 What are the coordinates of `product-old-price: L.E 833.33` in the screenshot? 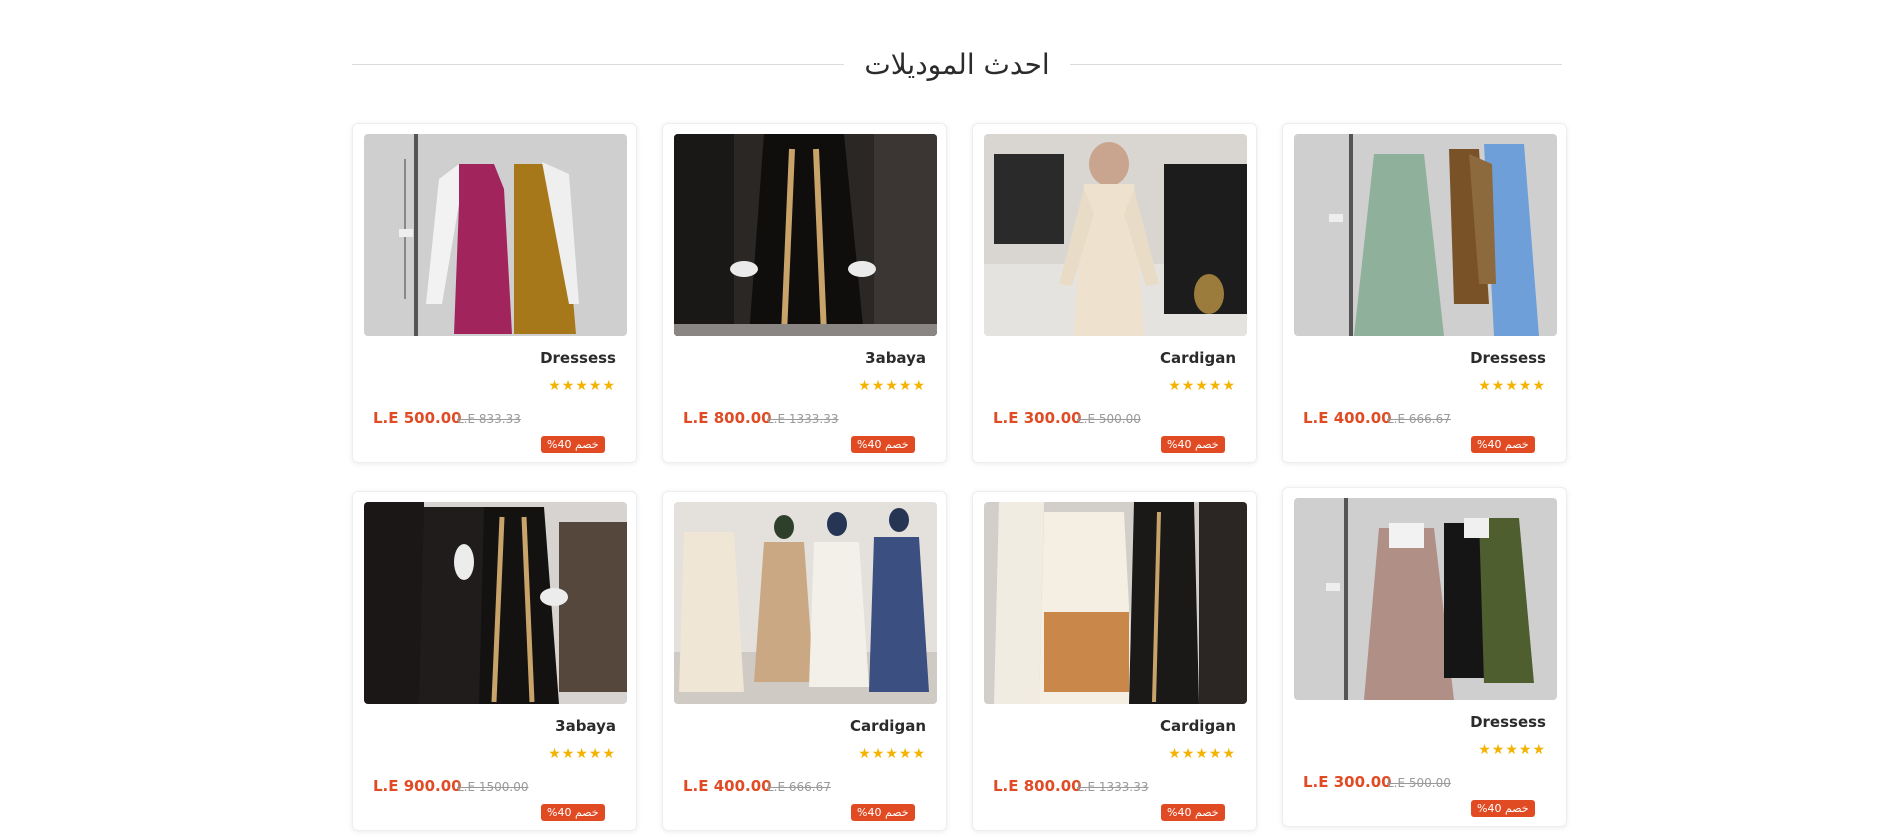 It's located at (489, 419).